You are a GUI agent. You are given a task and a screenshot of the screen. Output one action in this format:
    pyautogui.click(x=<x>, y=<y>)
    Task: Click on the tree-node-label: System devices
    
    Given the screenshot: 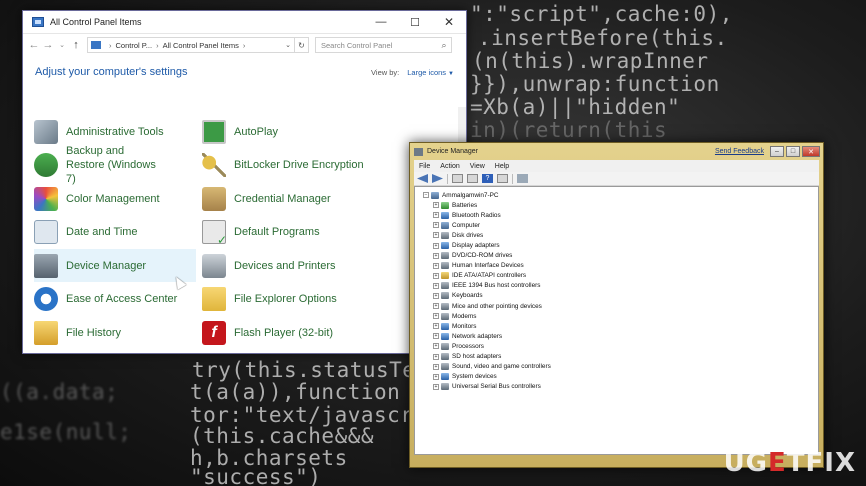 What is the action you would take?
    pyautogui.click(x=474, y=377)
    